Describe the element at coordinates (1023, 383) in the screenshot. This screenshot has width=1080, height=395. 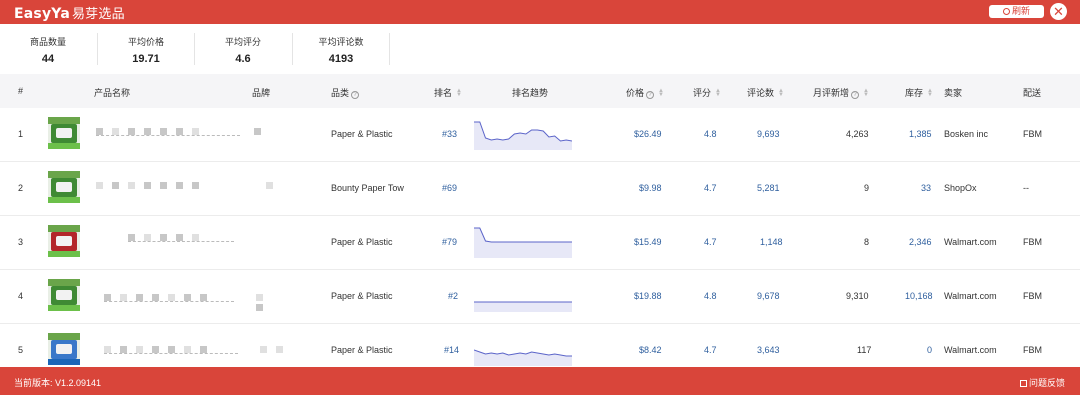
I see `feedback-icon` at that location.